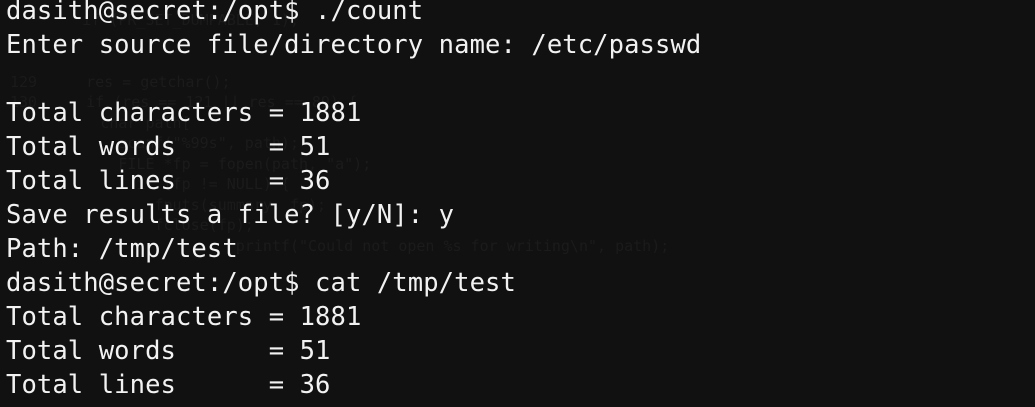 The image size is (1035, 407). Describe the element at coordinates (184, 113) in the screenshot. I see `total-characters-line: Total characters = 1881` at that location.